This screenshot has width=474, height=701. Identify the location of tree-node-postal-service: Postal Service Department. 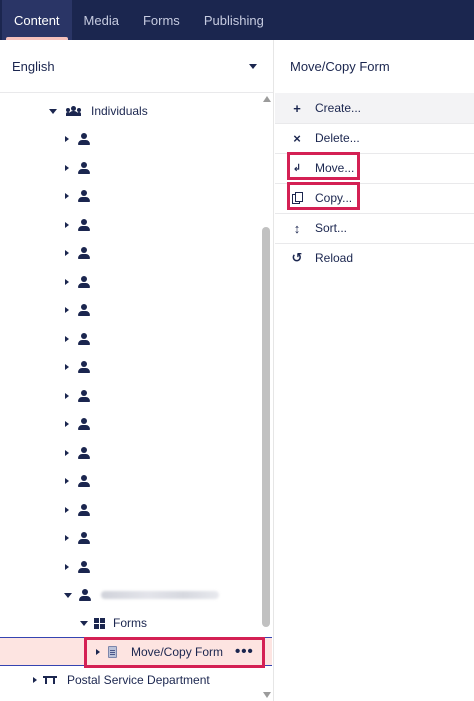
(130, 680).